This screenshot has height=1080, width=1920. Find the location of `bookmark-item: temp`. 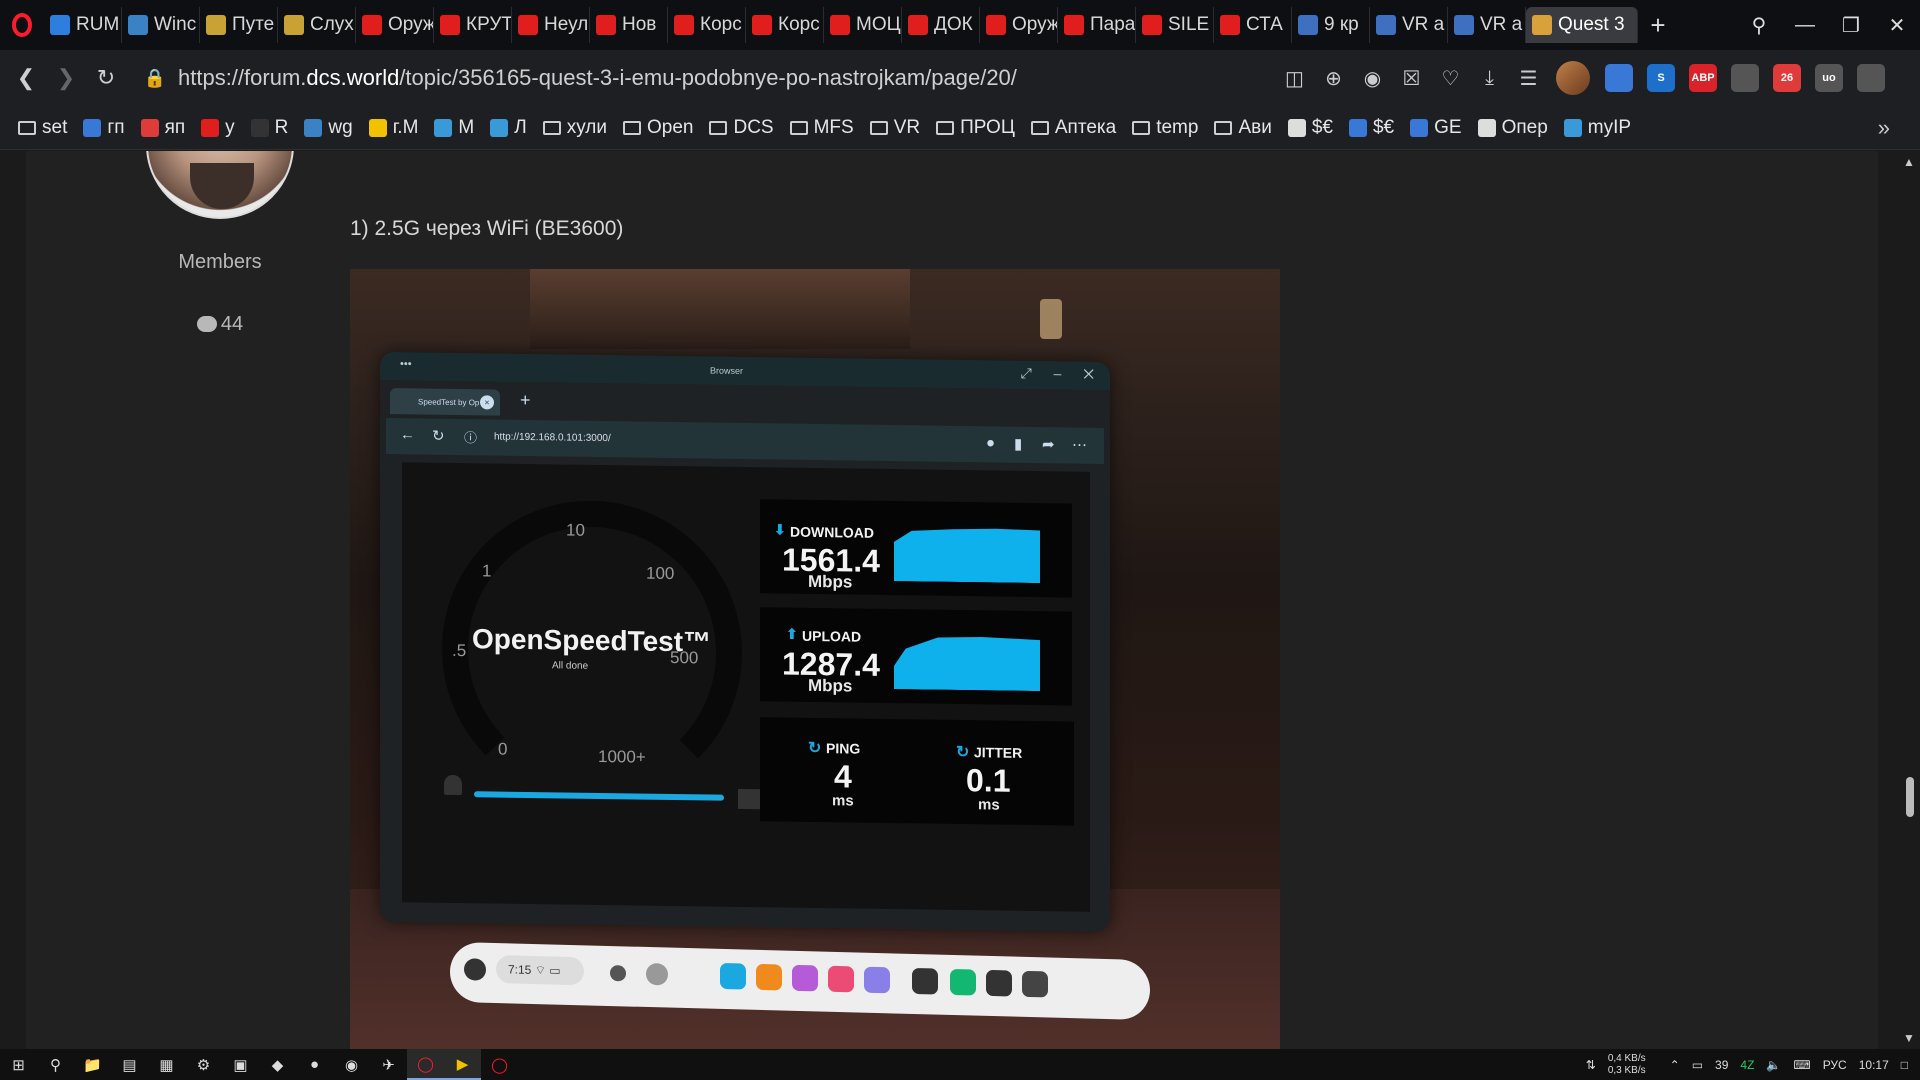

bookmark-item: temp is located at coordinates (1165, 128).